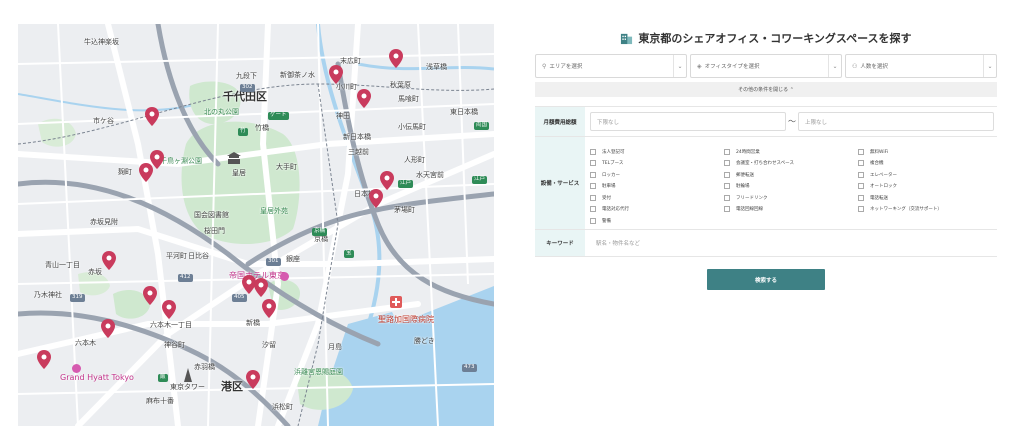 This screenshot has width=1024, height=446. Describe the element at coordinates (657, 163) in the screenshot. I see `service-checkbox: TELブース` at that location.